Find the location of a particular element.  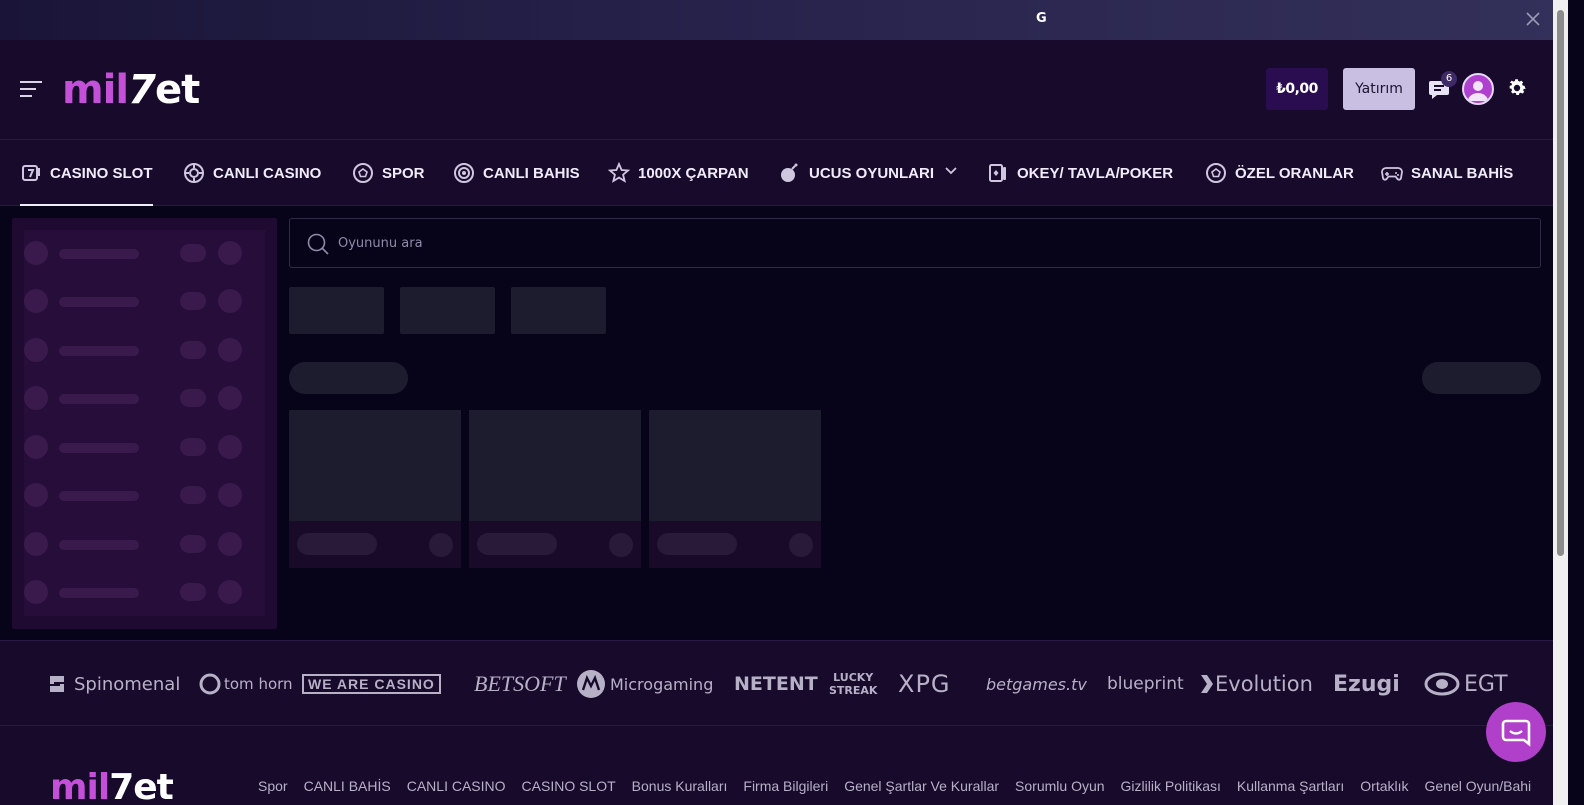

nav-item-casino-slot: CASINO SLOT is located at coordinates (86, 173).